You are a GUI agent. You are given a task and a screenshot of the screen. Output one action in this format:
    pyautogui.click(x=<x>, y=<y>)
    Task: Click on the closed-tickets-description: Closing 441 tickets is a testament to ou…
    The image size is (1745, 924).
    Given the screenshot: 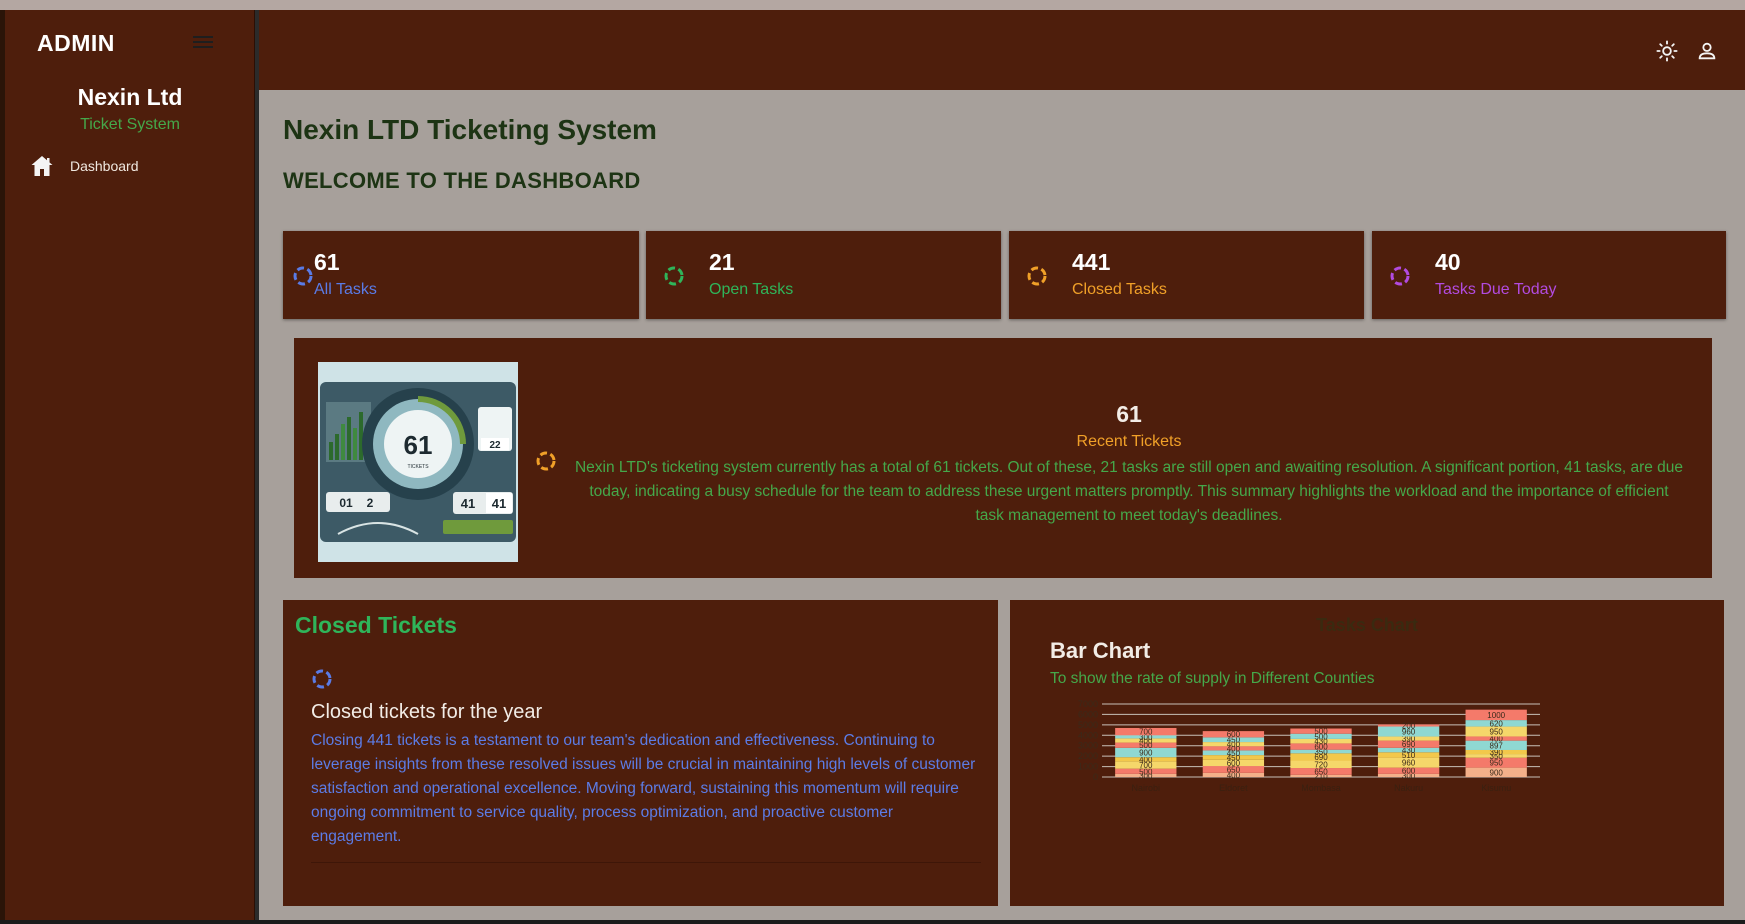 What is the action you would take?
    pyautogui.click(x=643, y=788)
    